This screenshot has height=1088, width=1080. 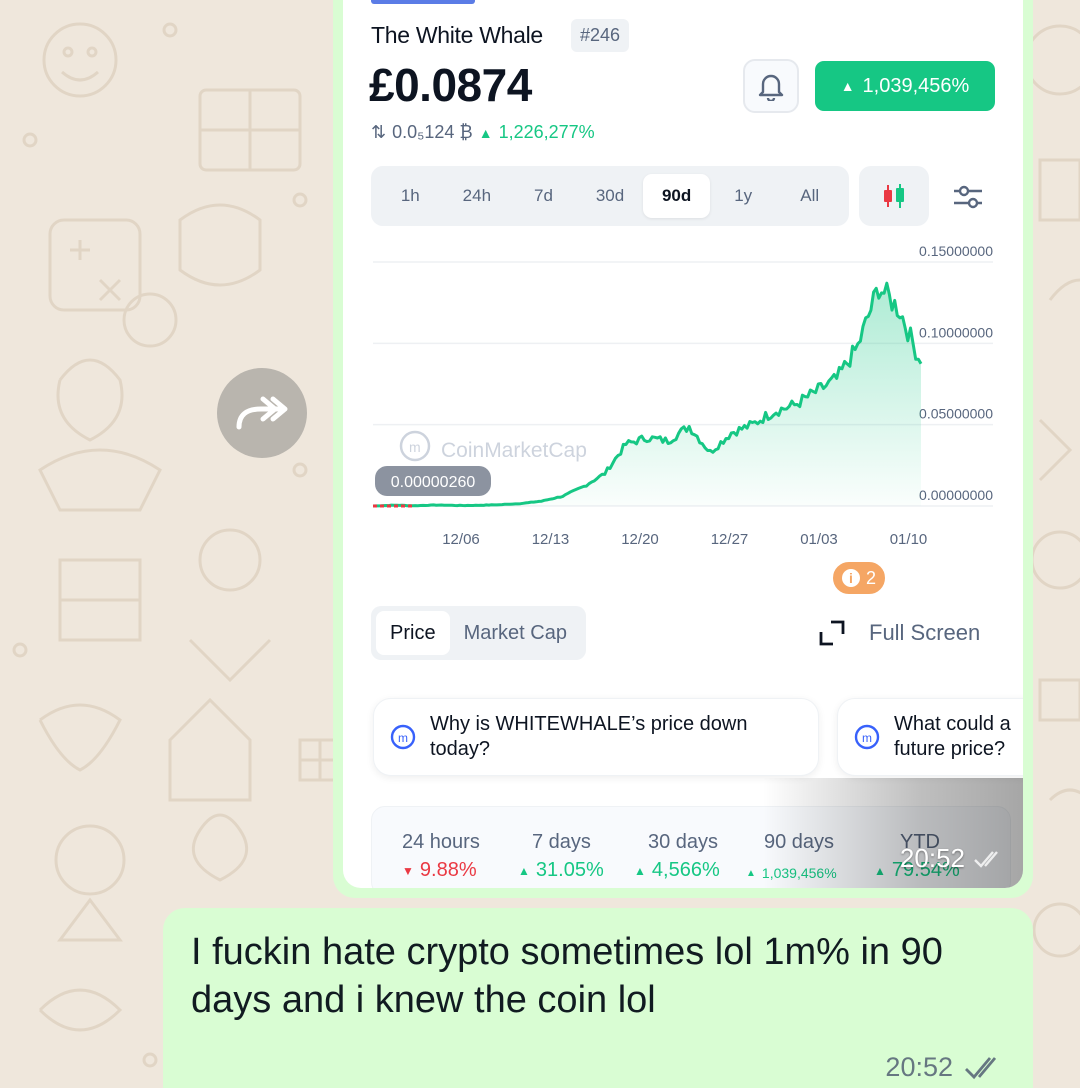 I want to click on tab-30d: 30d, so click(x=610, y=196).